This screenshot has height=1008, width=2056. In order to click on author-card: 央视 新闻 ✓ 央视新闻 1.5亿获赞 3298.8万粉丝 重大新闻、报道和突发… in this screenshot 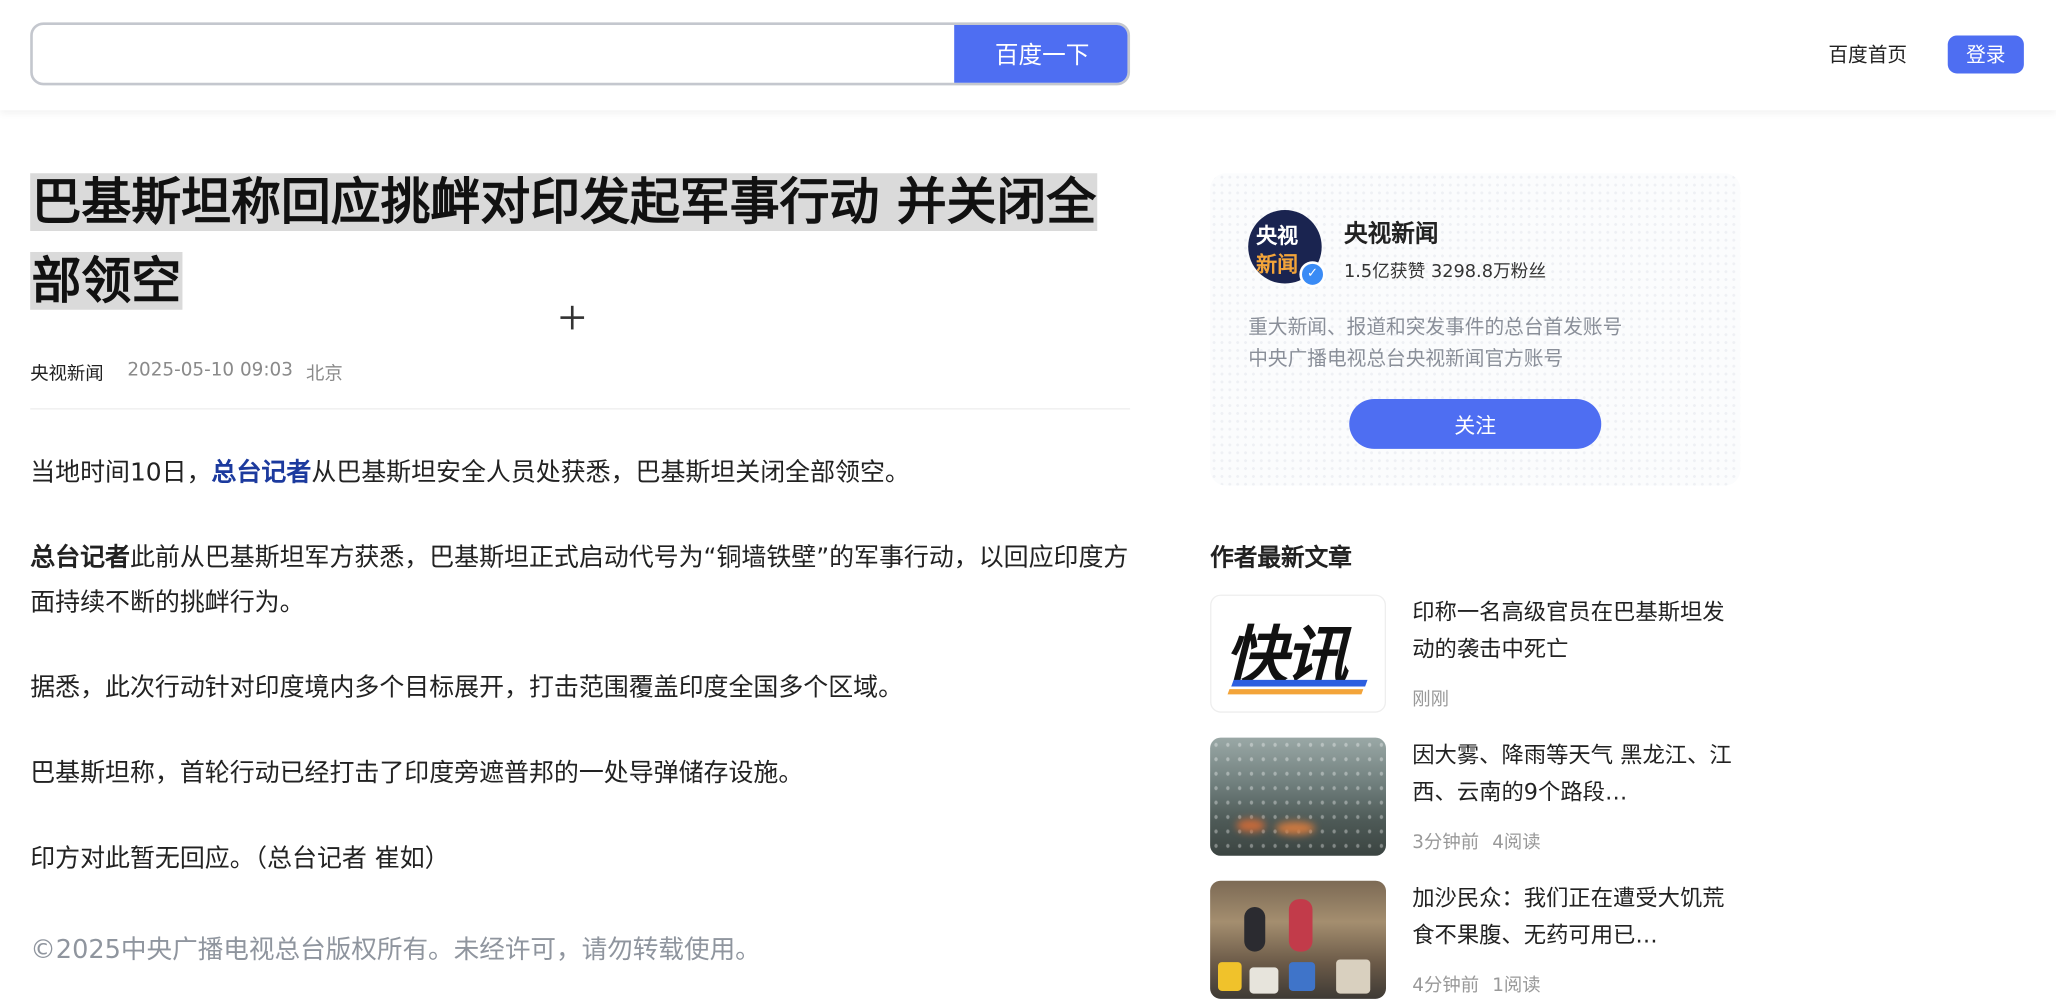, I will do `click(1475, 329)`.